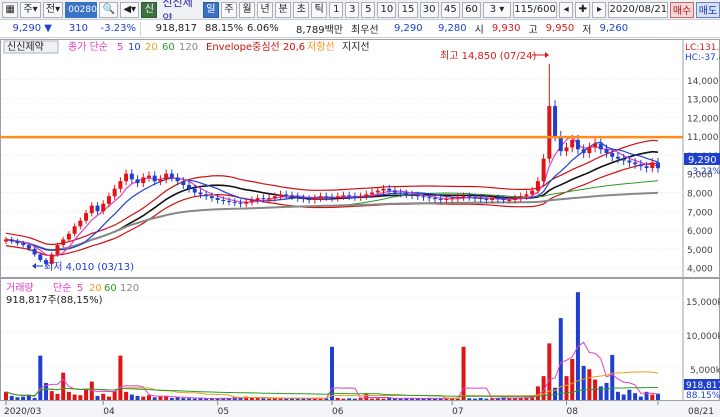 This screenshot has width=720, height=417. What do you see at coordinates (210, 9) in the screenshot?
I see `period-day: 일` at bounding box center [210, 9].